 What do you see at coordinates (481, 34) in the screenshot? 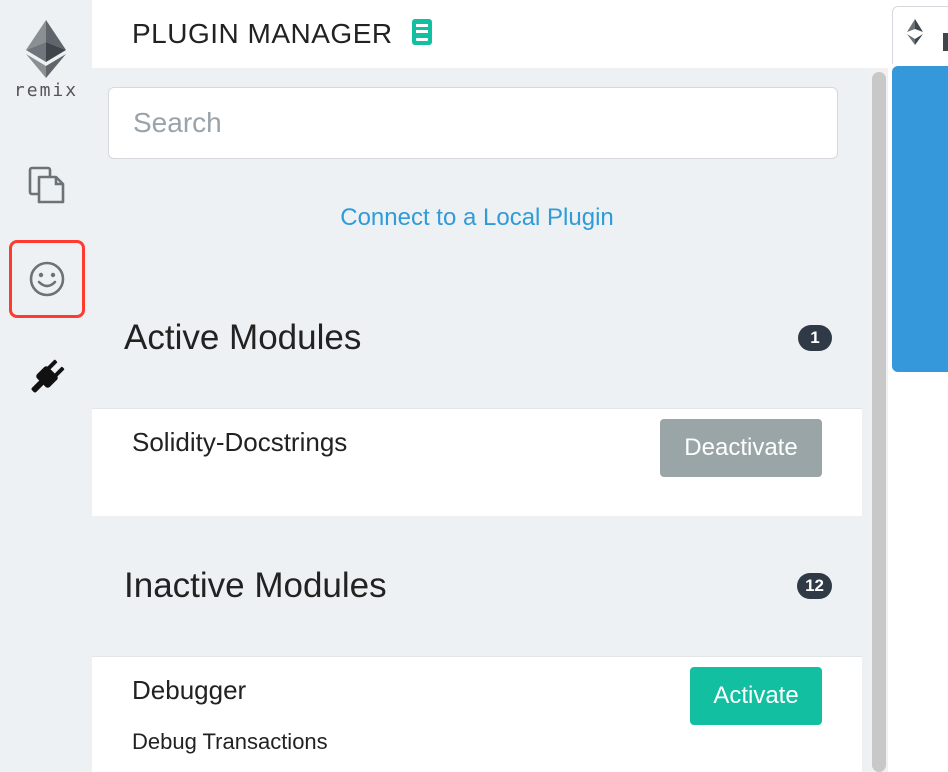
I see `panel-header: PLUGIN MANAGER` at bounding box center [481, 34].